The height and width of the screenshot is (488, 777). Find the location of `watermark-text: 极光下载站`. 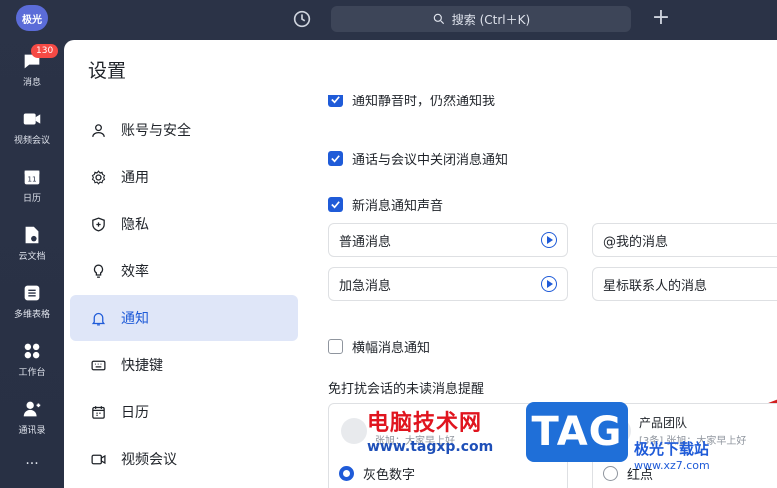

watermark-text: 极光下载站 is located at coordinates (672, 449).